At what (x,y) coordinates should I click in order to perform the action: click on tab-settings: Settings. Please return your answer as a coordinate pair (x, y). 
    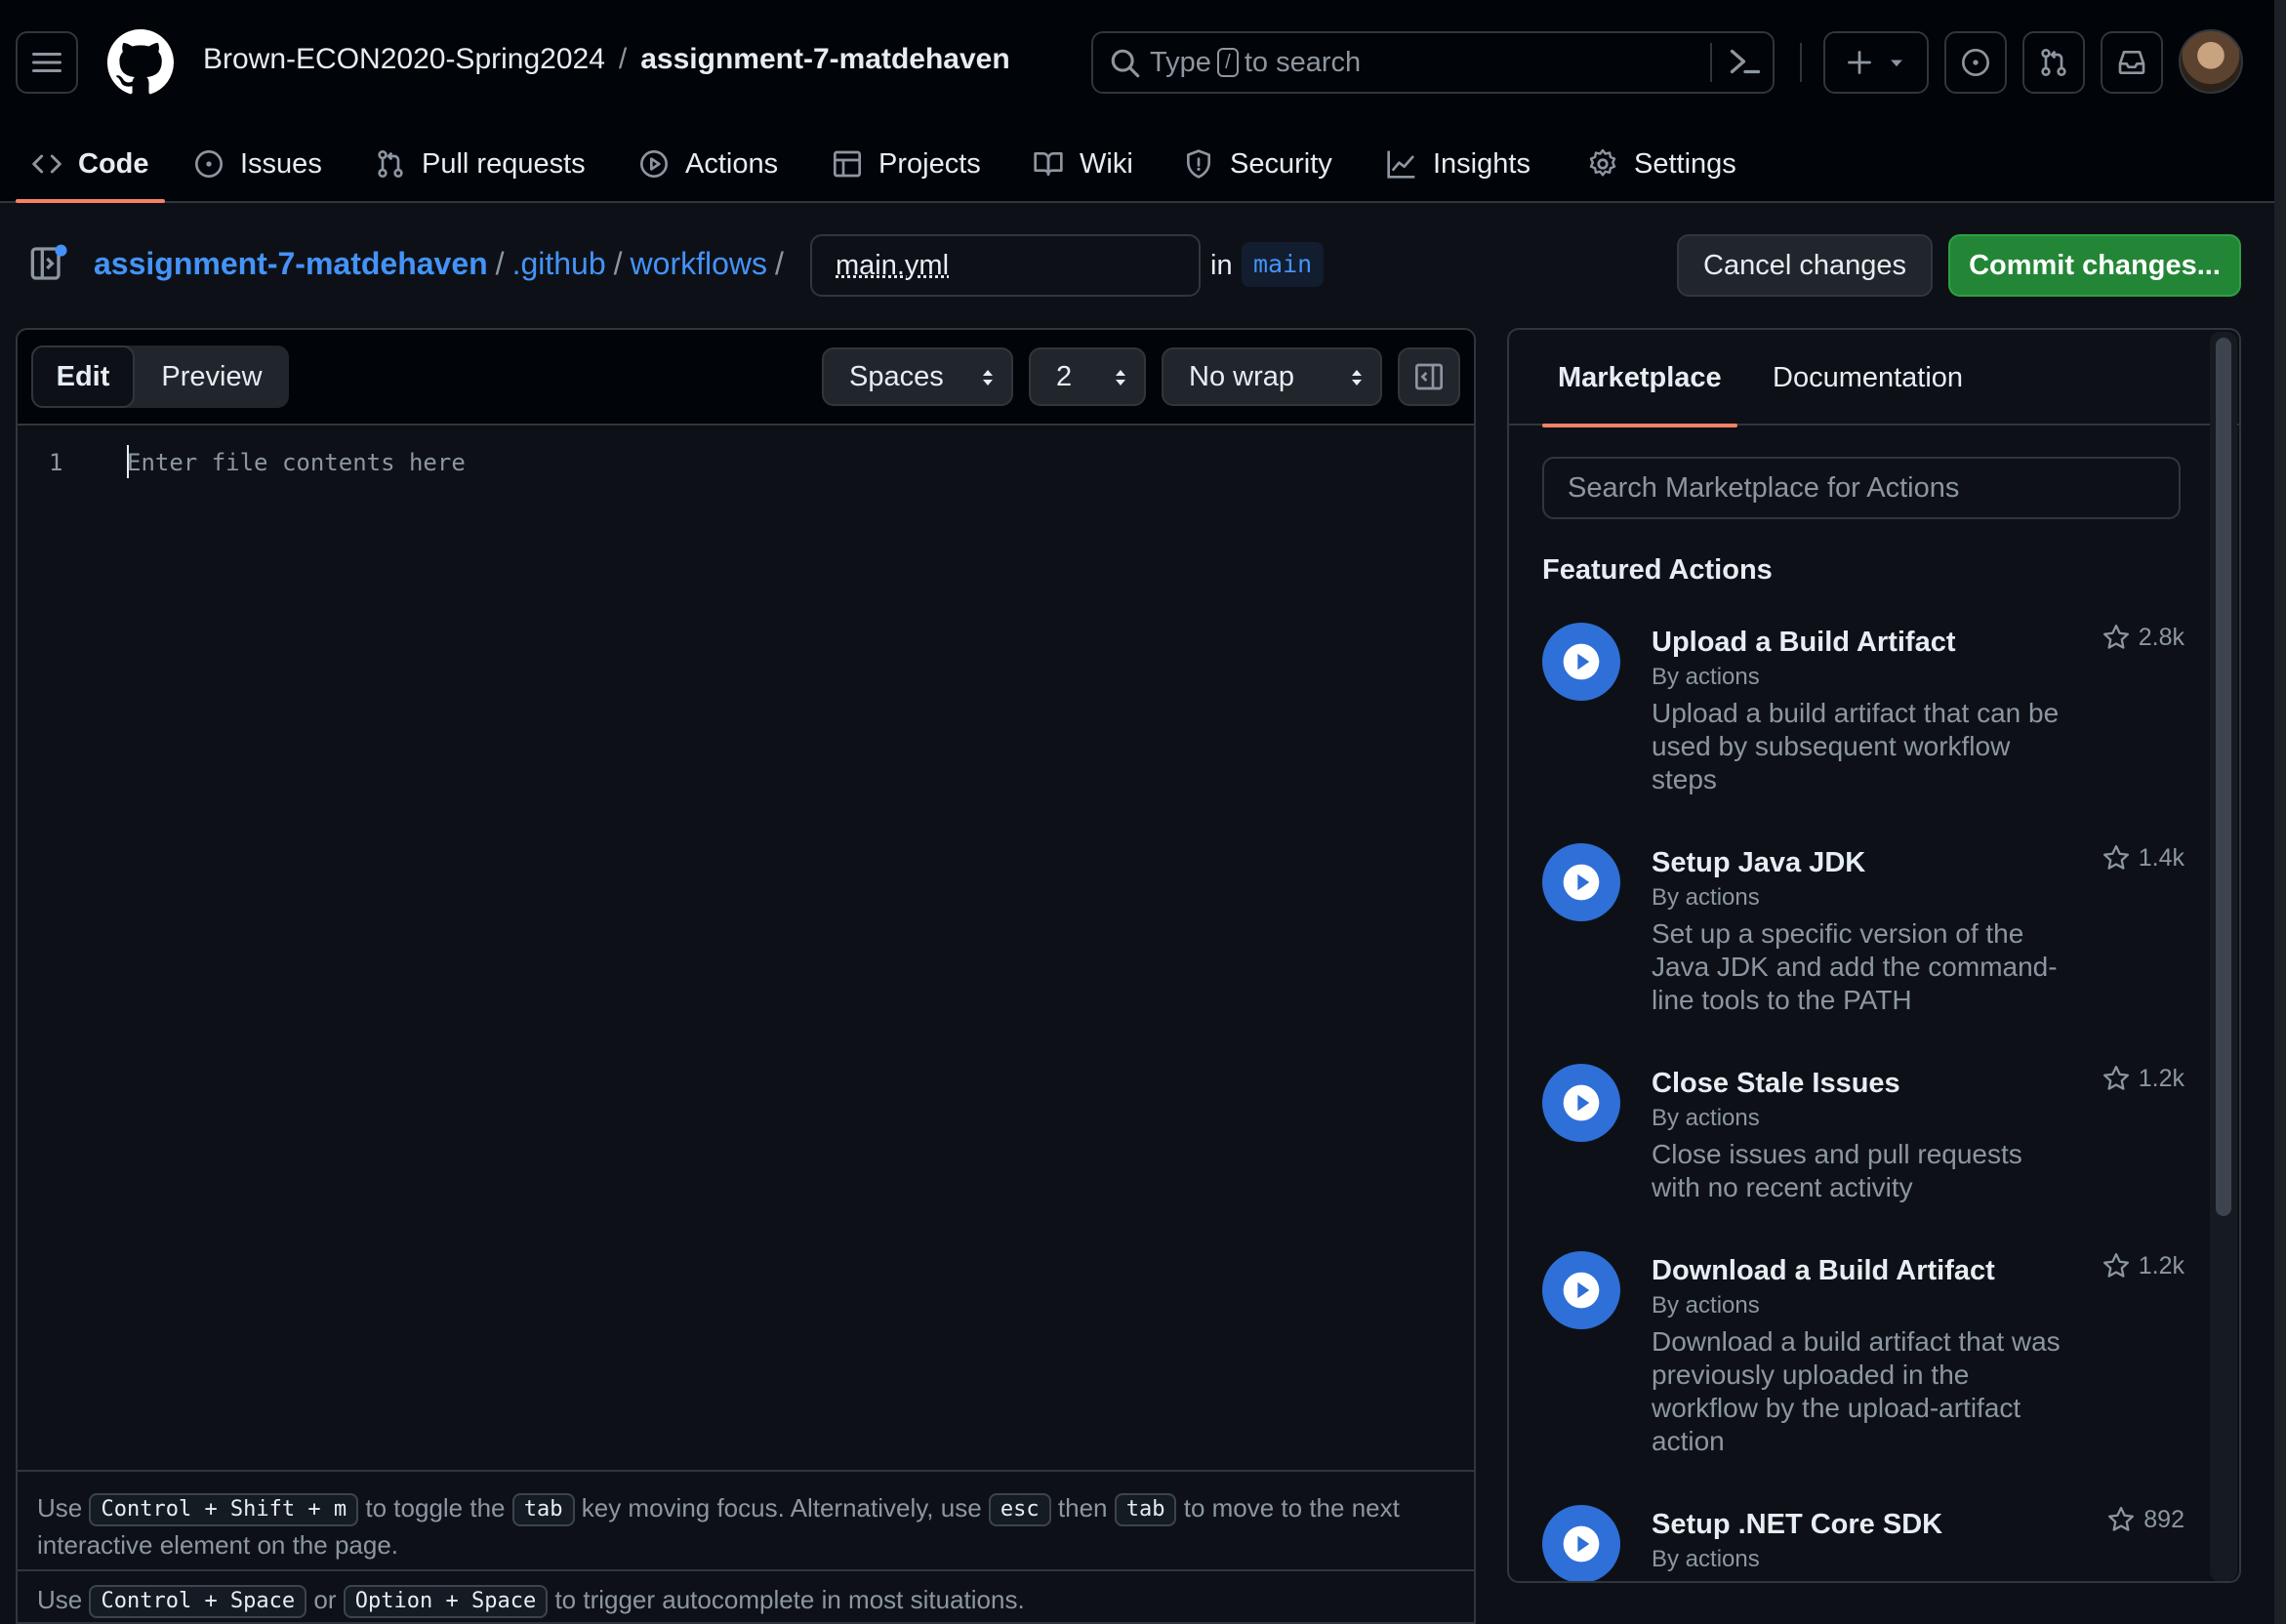
    Looking at the image, I should click on (1661, 164).